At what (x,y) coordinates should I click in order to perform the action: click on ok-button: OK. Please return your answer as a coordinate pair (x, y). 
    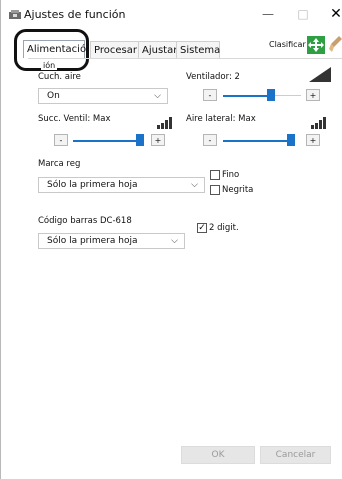
    Looking at the image, I should click on (218, 455).